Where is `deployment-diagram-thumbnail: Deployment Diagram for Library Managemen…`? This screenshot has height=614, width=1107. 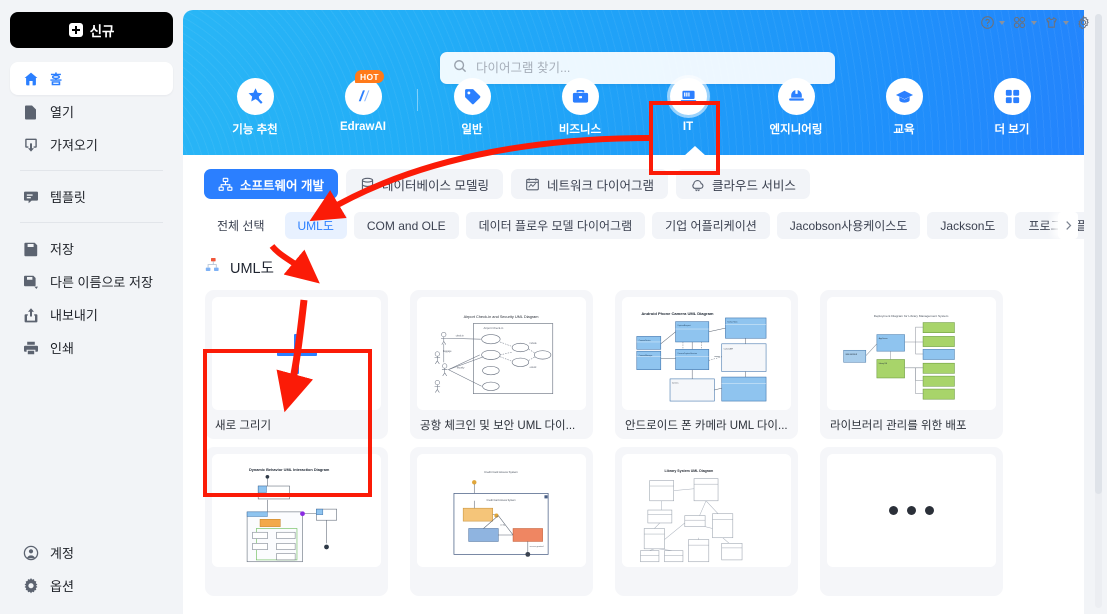 deployment-diagram-thumbnail: Deployment Diagram for Library Managemen… is located at coordinates (911, 353).